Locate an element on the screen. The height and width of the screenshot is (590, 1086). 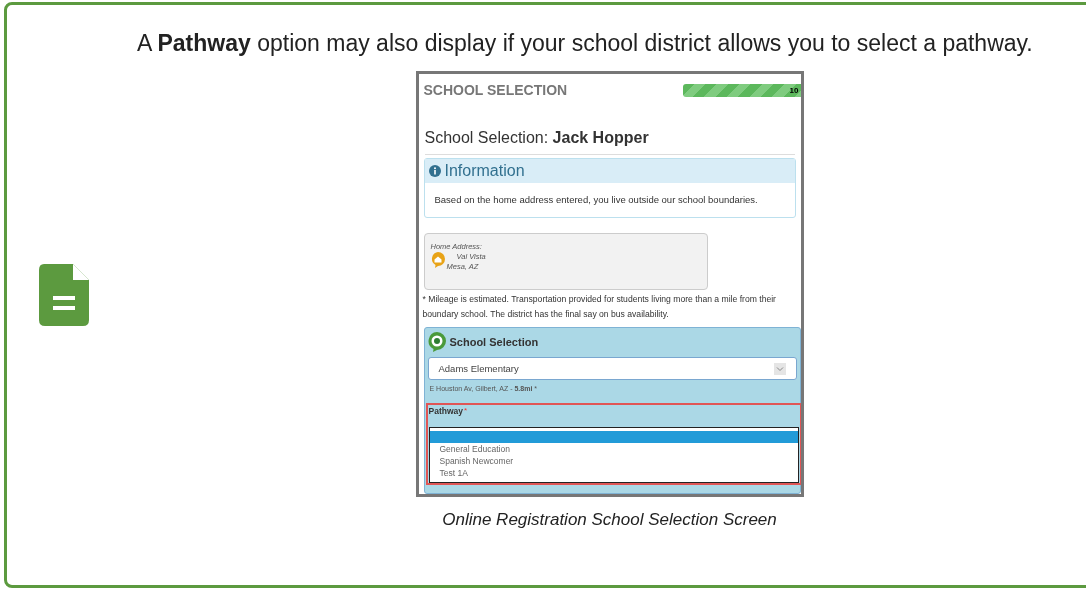
progress-reading: 10 is located at coordinates (794, 91).